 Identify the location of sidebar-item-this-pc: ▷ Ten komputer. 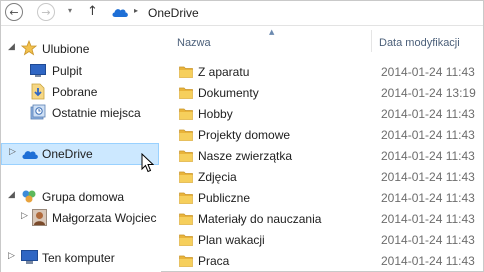
(80, 258).